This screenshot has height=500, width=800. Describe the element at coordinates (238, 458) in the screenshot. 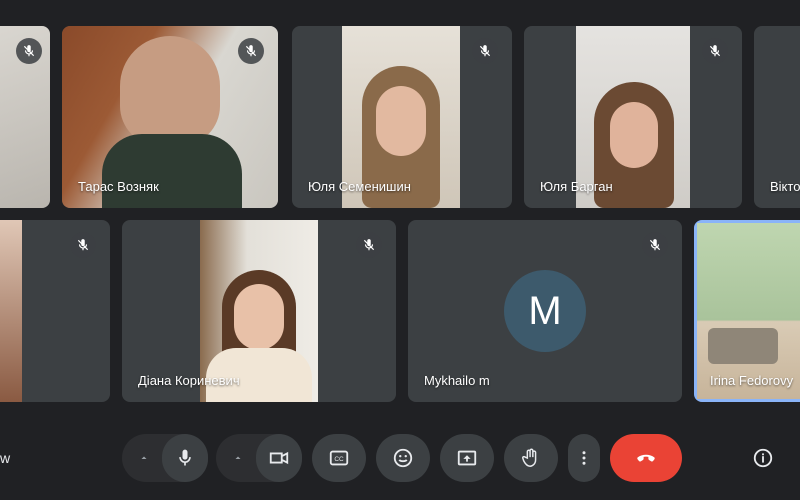

I see `video-options-caret-icon` at that location.